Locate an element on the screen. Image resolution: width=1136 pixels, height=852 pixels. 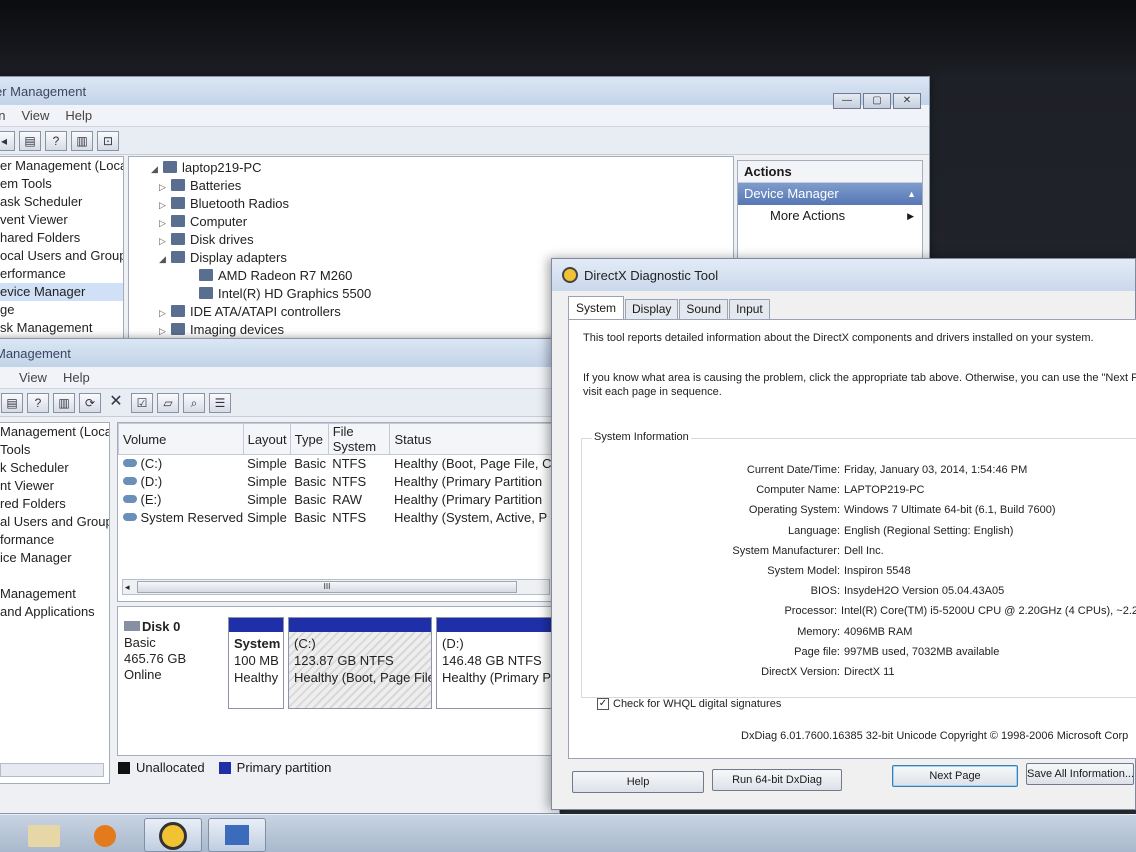
tree-item: and Applications is located at coordinates (54, 612).